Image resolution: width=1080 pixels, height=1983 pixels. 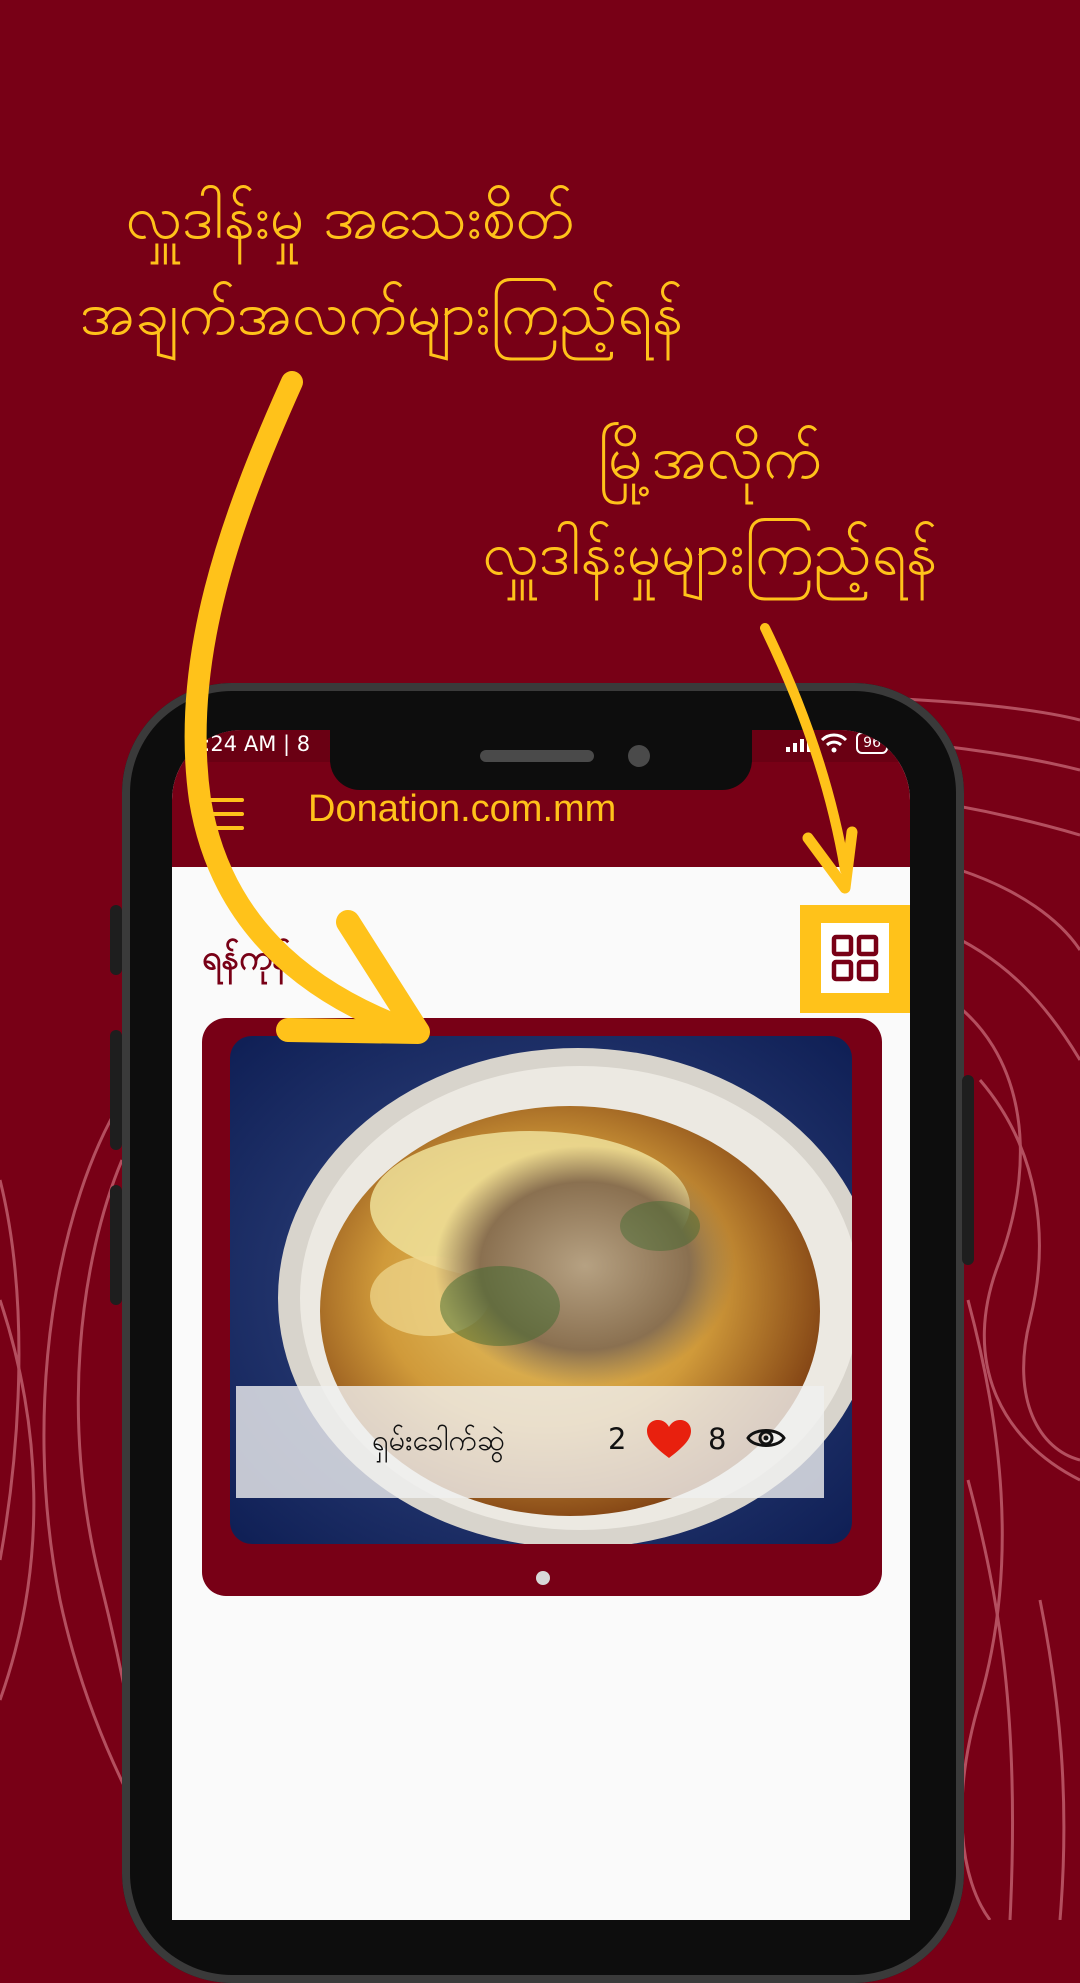 I want to click on app-bar: 7:24 AM | 8 96 Donation.com.mm, so click(x=541, y=798).